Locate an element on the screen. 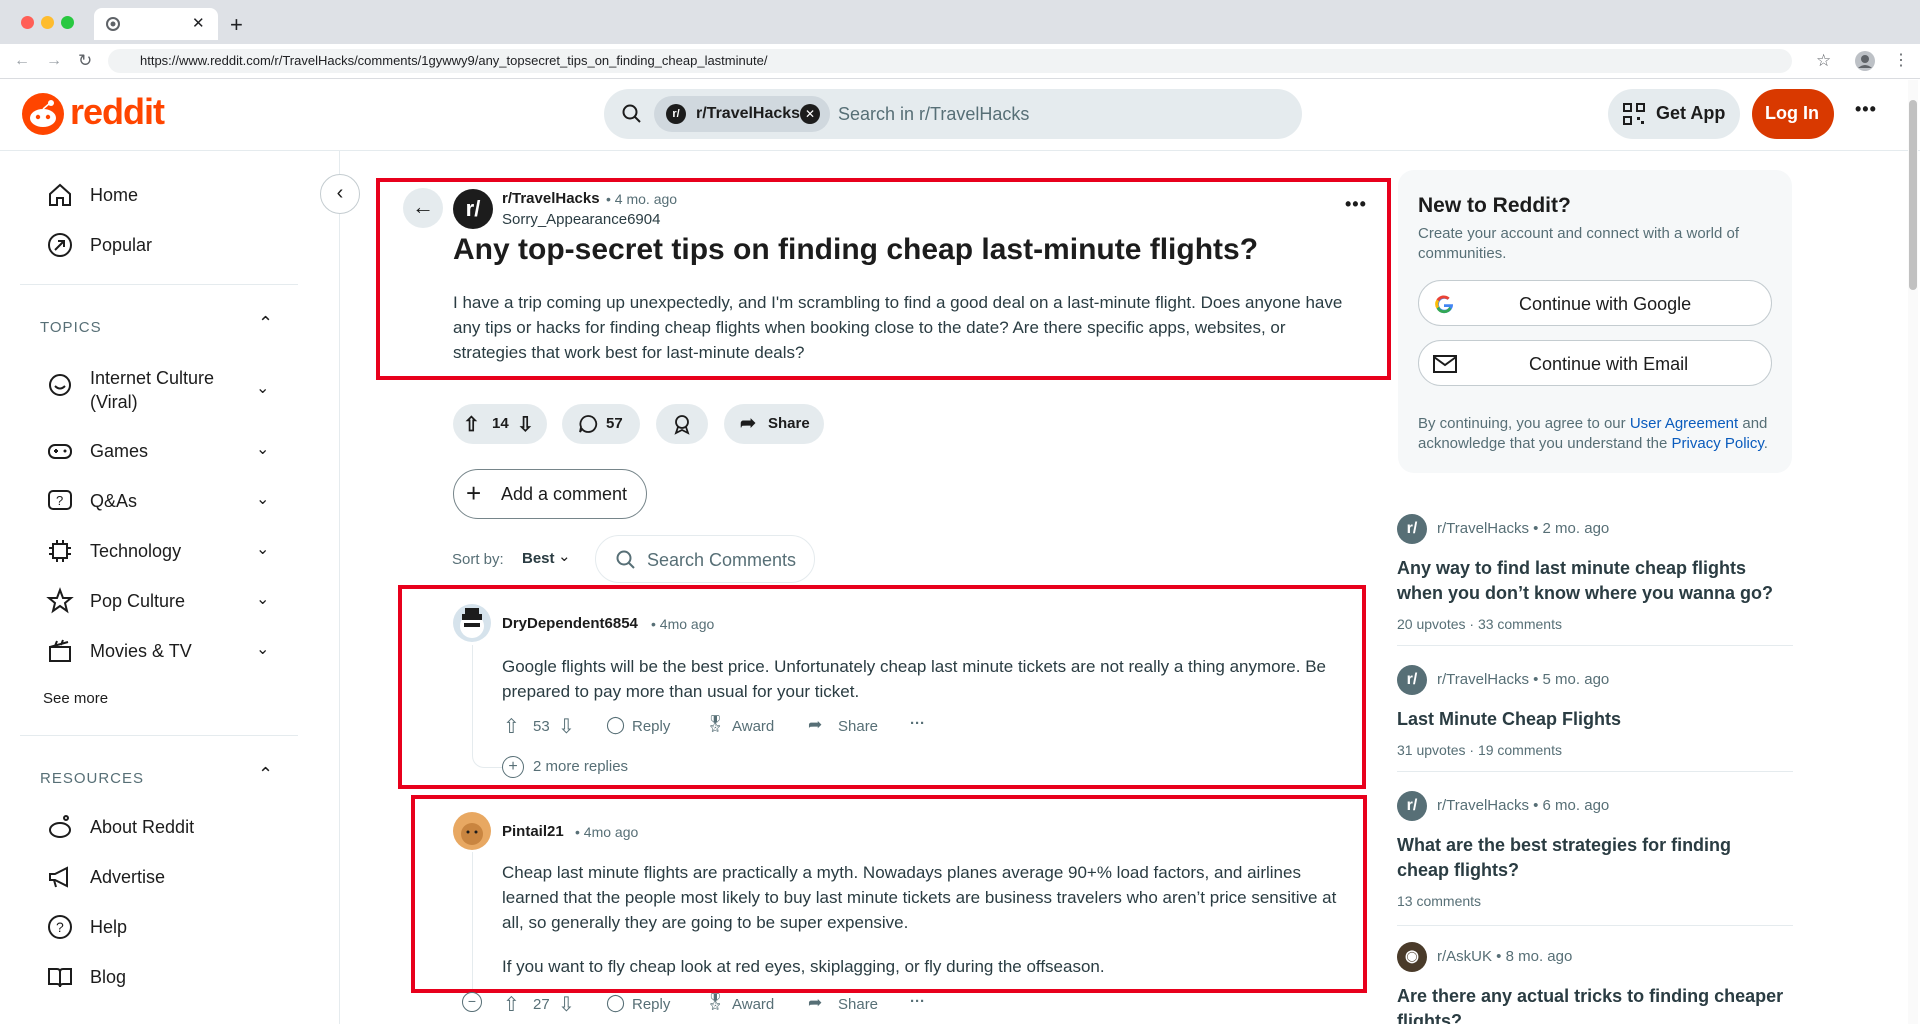 This screenshot has height=1024, width=1920. related-title: Last Minute Cheap Flights is located at coordinates (1592, 719).